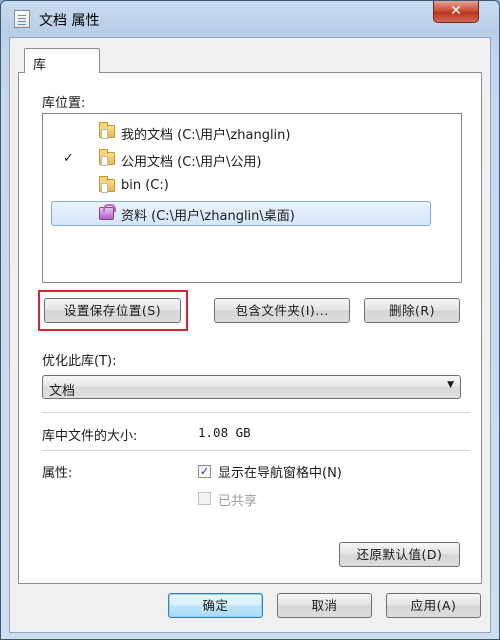 This screenshot has width=500, height=640. Describe the element at coordinates (106, 212) in the screenshot. I see `library-icon` at that location.